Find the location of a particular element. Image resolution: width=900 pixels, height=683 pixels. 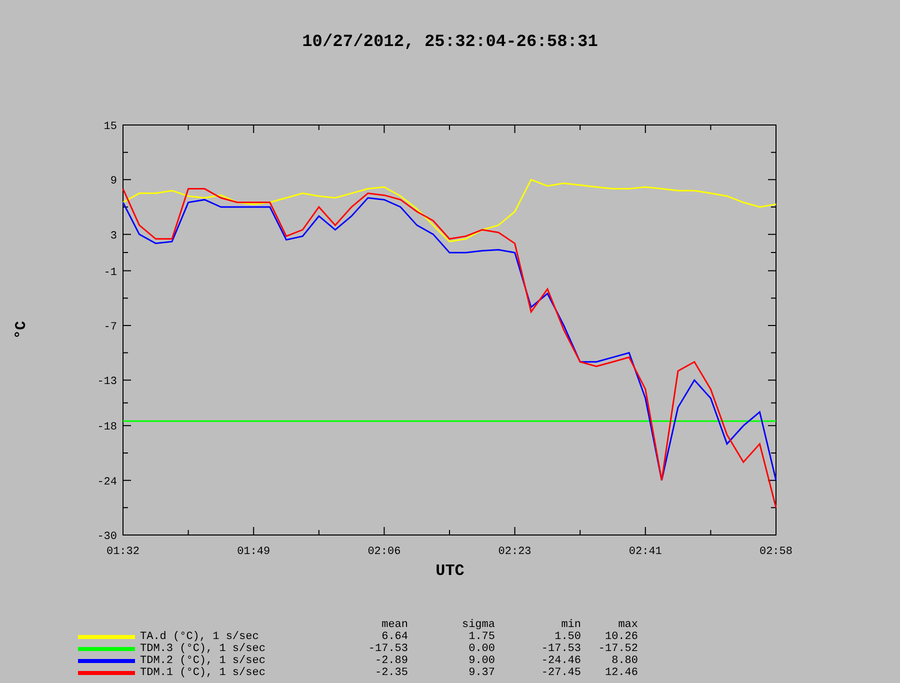

stat-value: 1.50 is located at coordinates (567, 637).